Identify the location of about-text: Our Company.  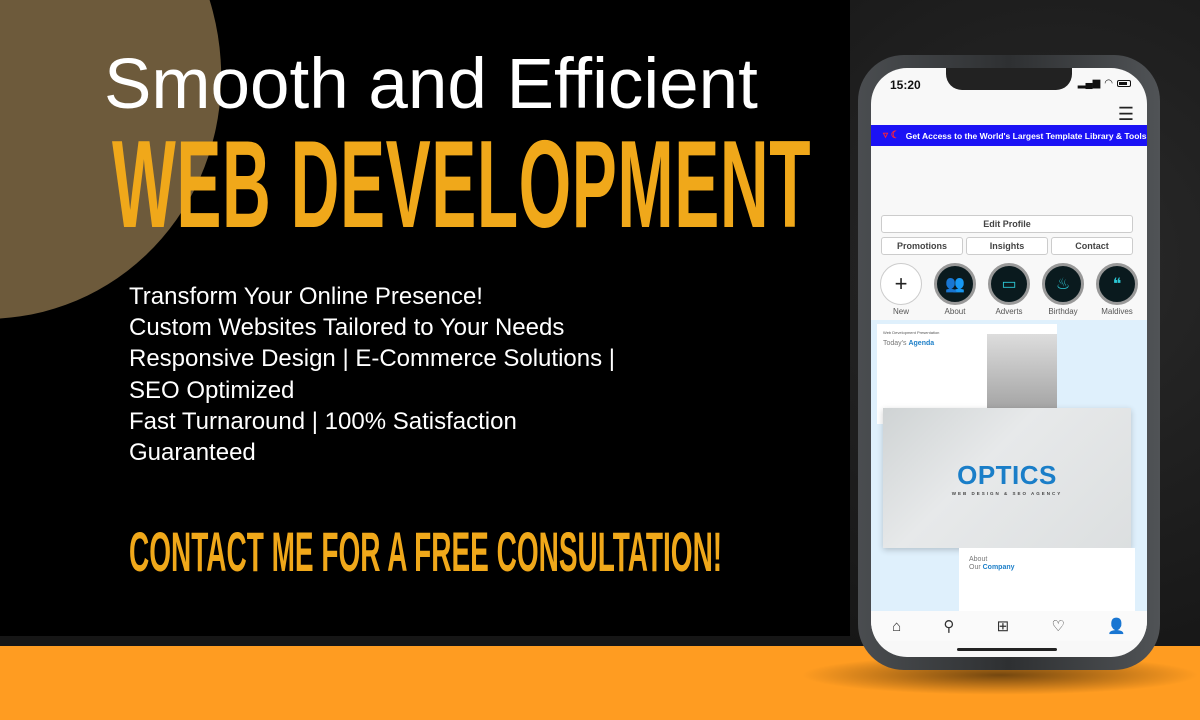
(992, 567).